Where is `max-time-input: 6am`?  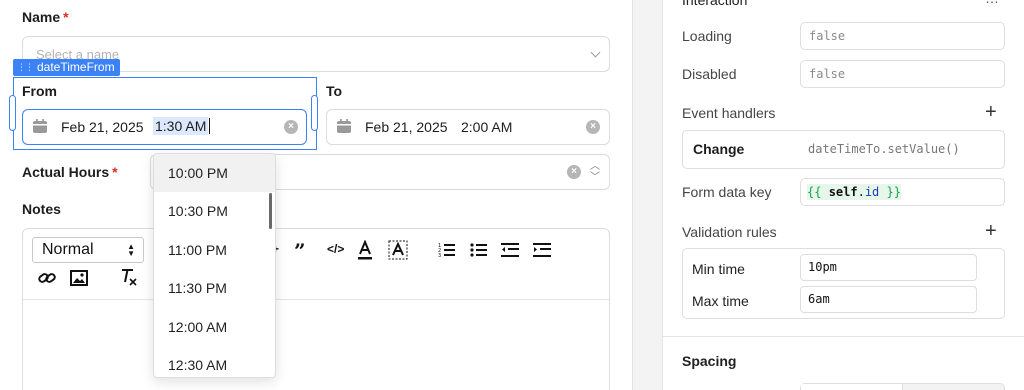 max-time-input: 6am is located at coordinates (888, 299).